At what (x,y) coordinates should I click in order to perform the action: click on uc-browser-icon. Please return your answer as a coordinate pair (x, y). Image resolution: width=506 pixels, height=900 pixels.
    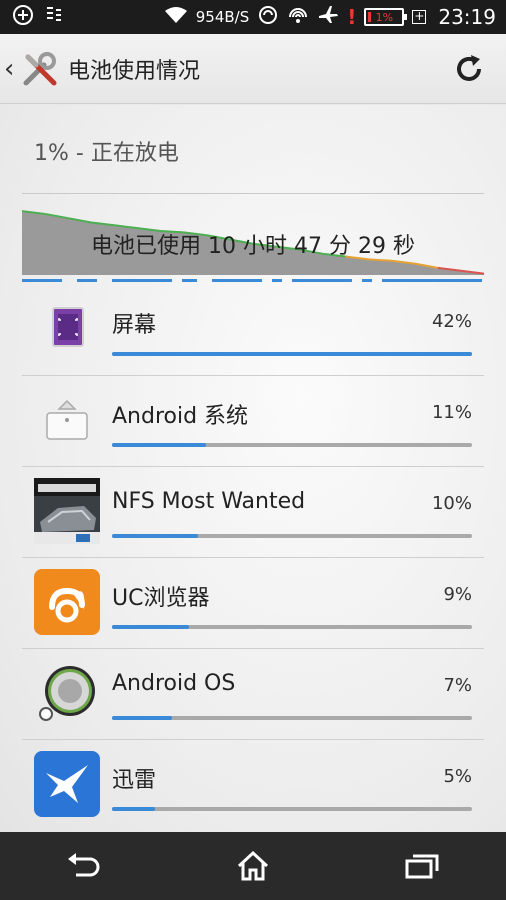
    Looking at the image, I should click on (67, 602).